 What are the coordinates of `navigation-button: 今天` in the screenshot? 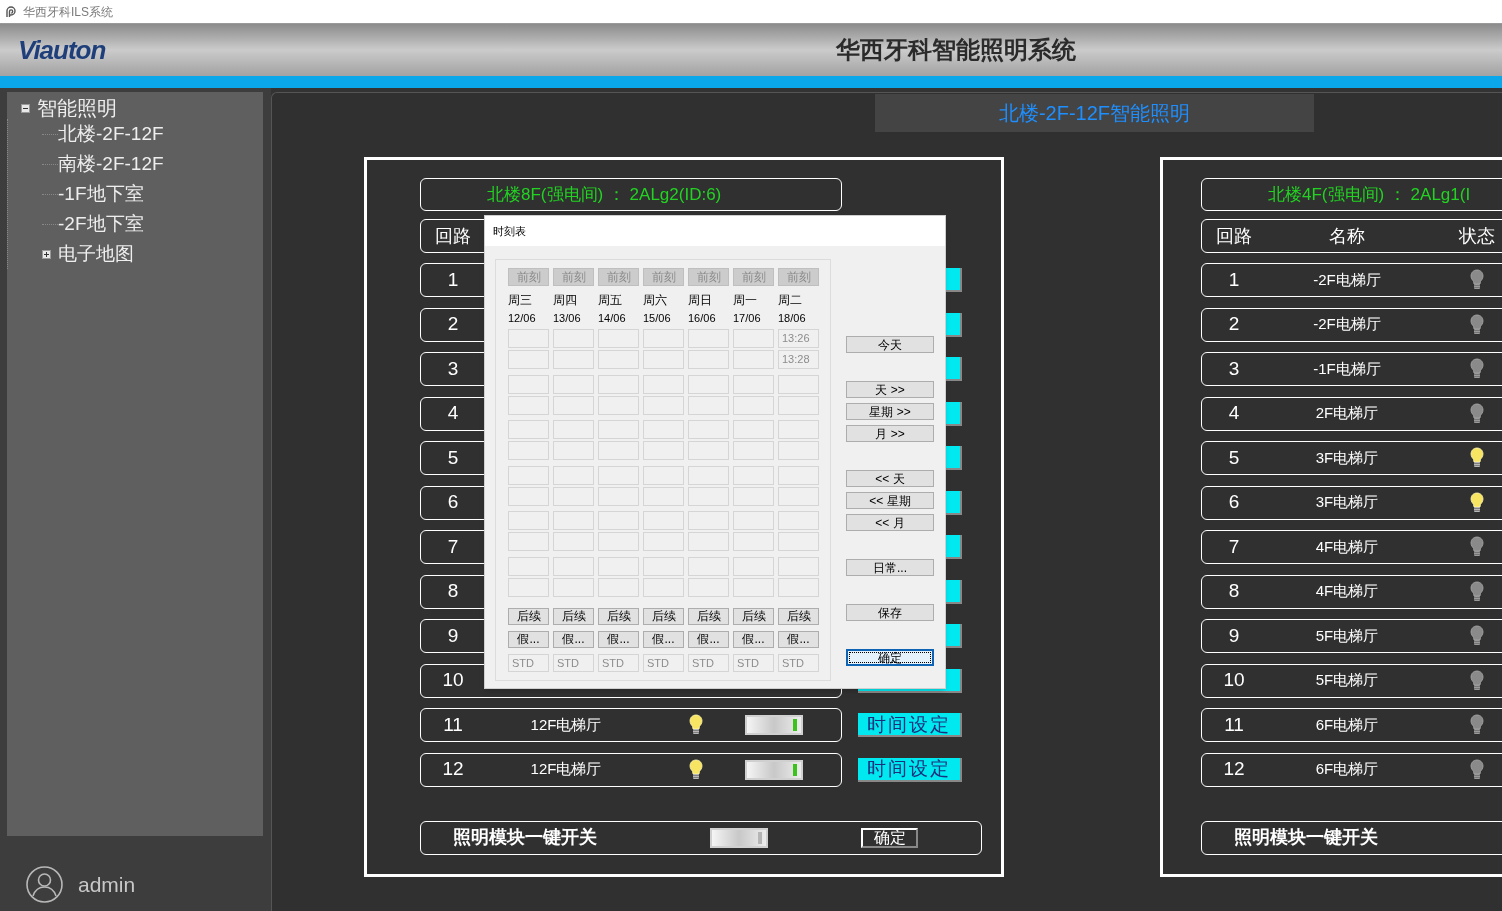 It's located at (890, 344).